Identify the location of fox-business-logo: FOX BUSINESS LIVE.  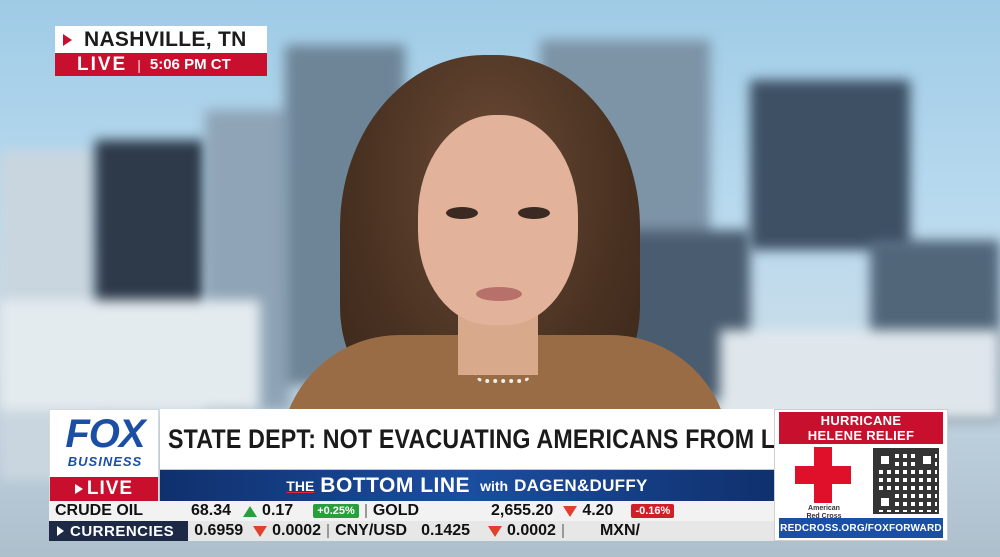
(104, 455).